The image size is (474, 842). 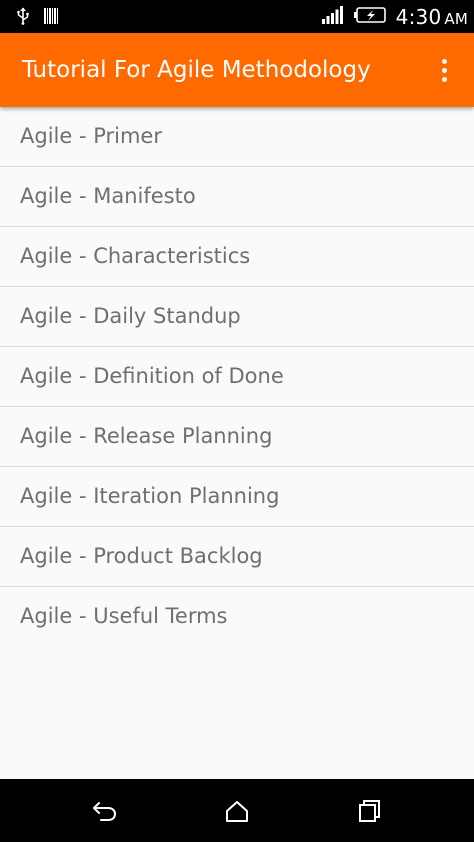 What do you see at coordinates (146, 436) in the screenshot?
I see `list-item-label: Agile - Release Planning` at bounding box center [146, 436].